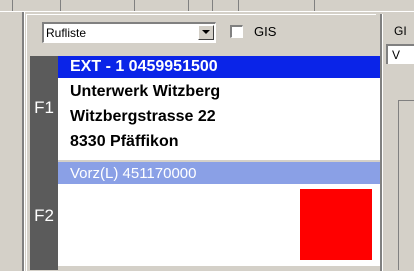 This screenshot has height=271, width=414. I want to click on right-panel-group, so click(406, 185).